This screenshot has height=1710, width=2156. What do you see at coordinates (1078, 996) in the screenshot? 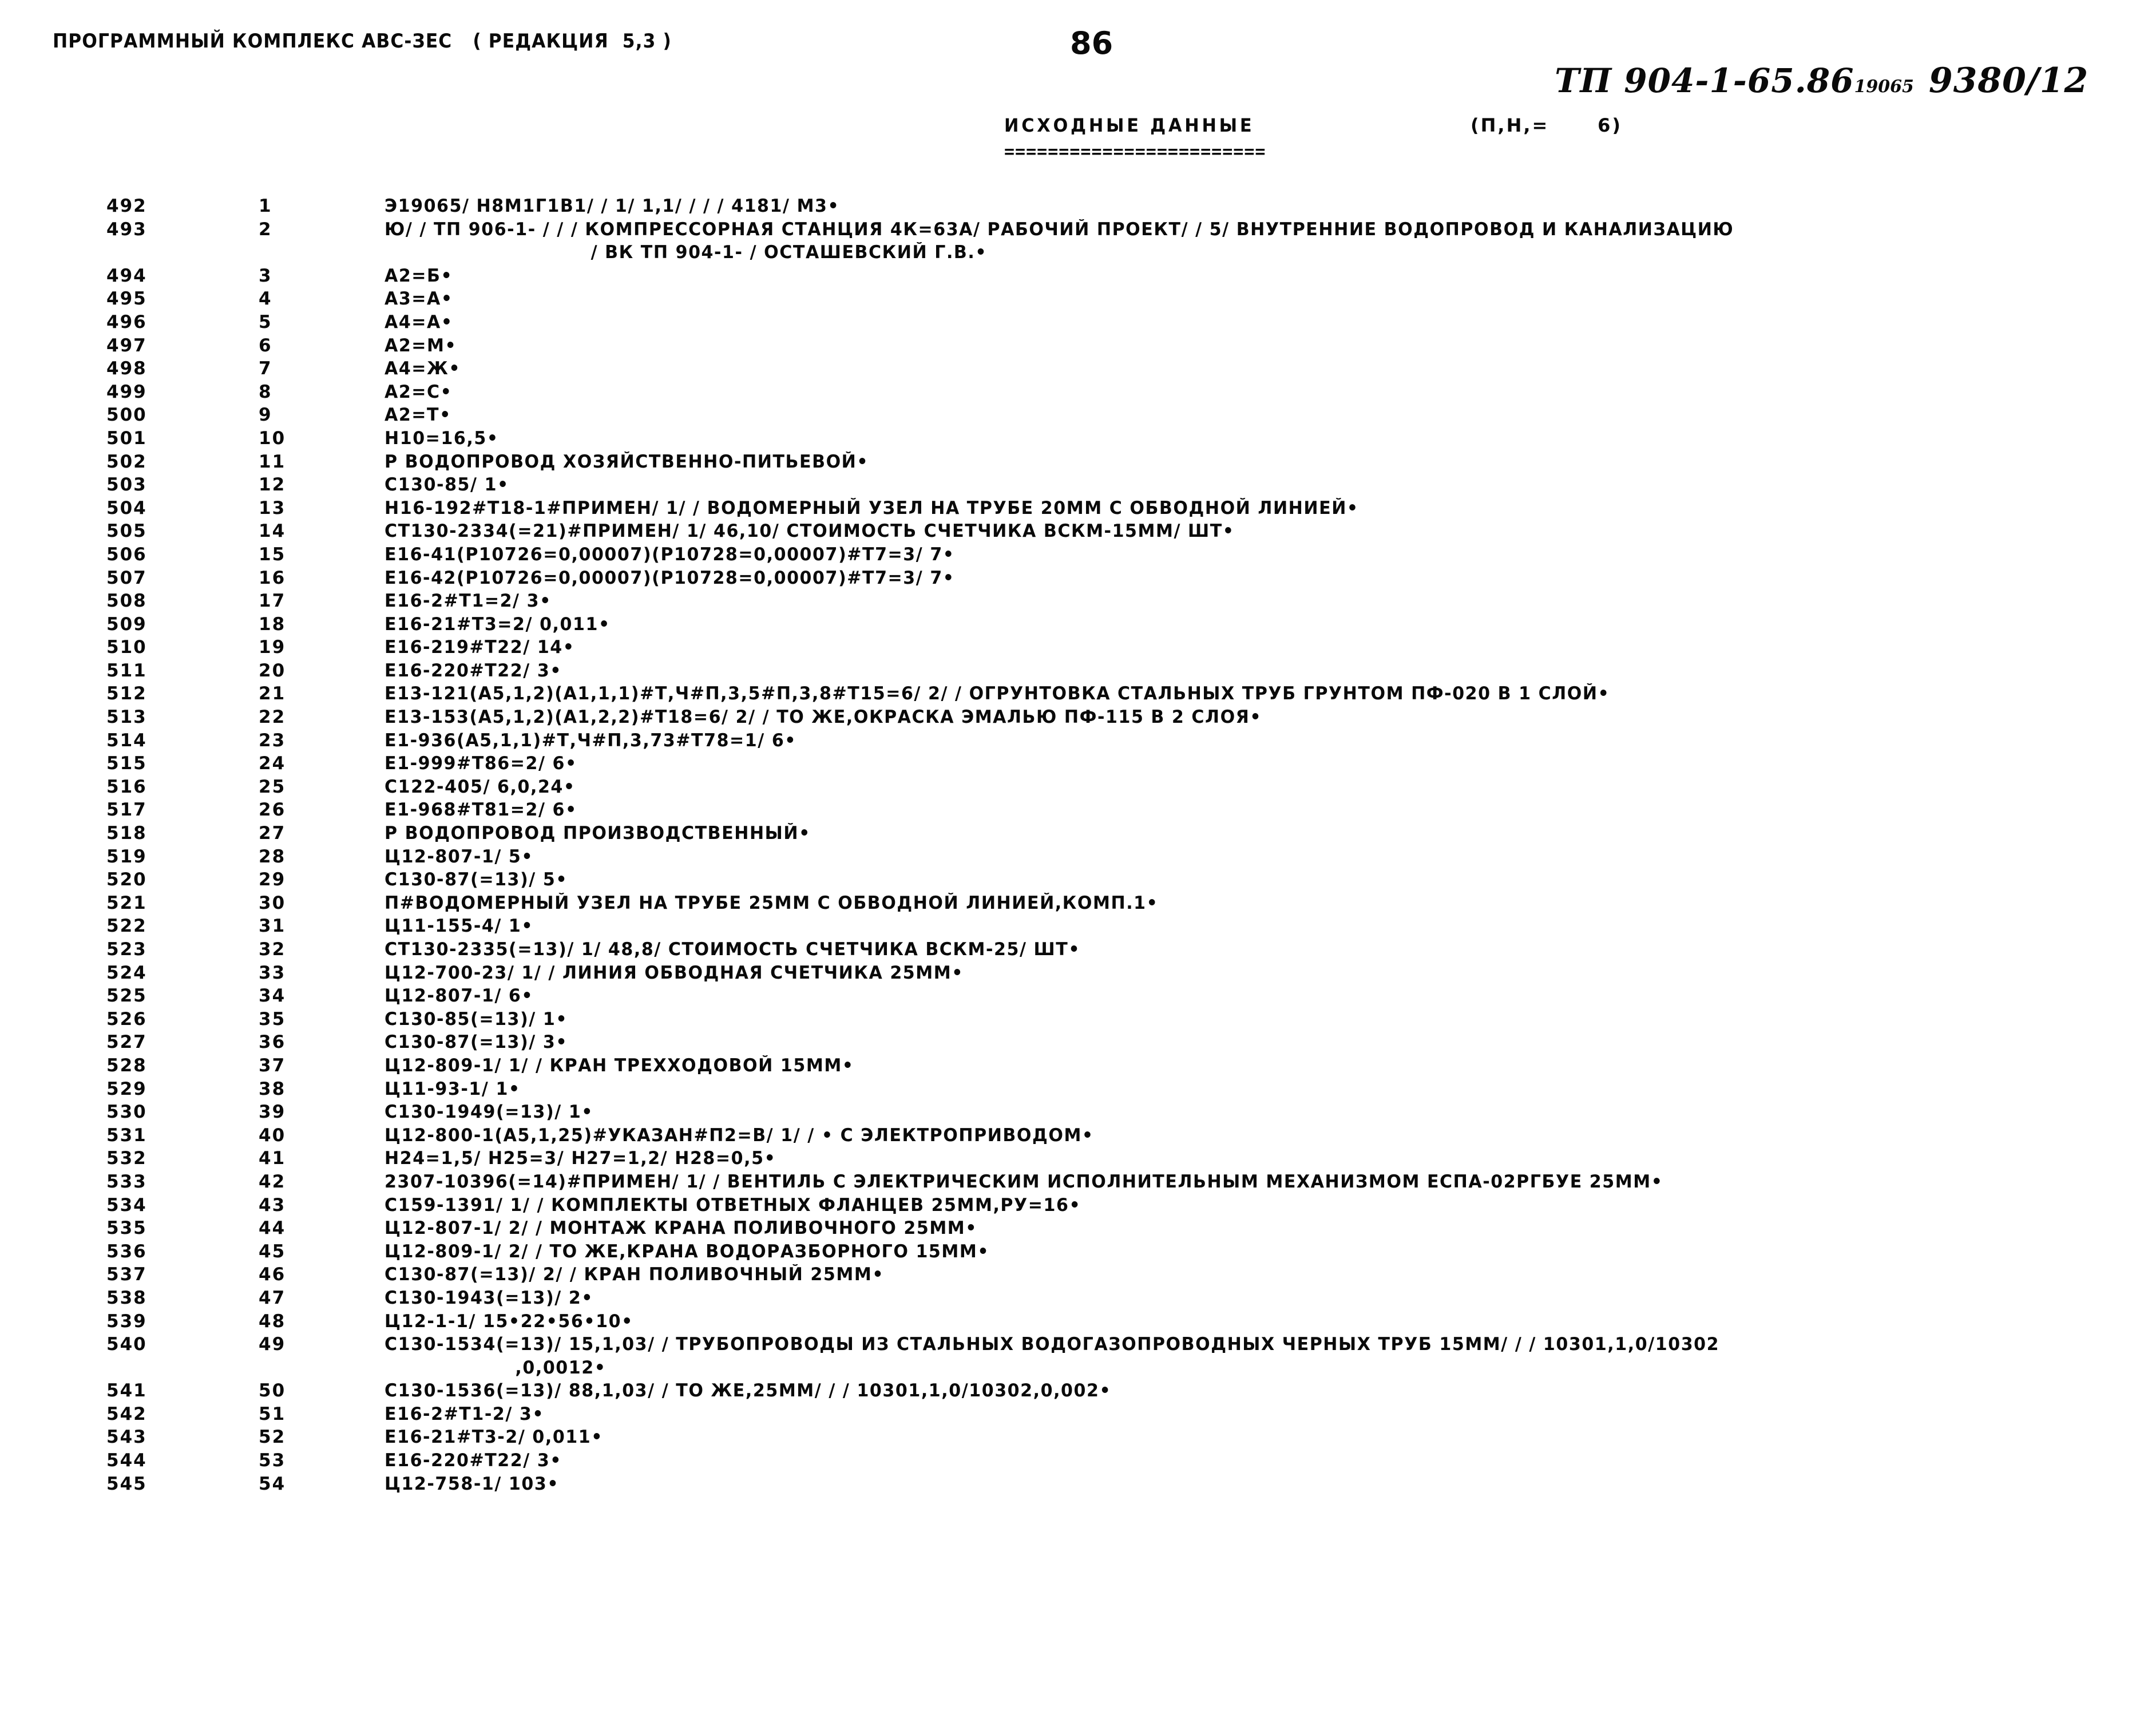
I see `listing-row: 525 34 Ц12-807-1/ 6•` at bounding box center [1078, 996].